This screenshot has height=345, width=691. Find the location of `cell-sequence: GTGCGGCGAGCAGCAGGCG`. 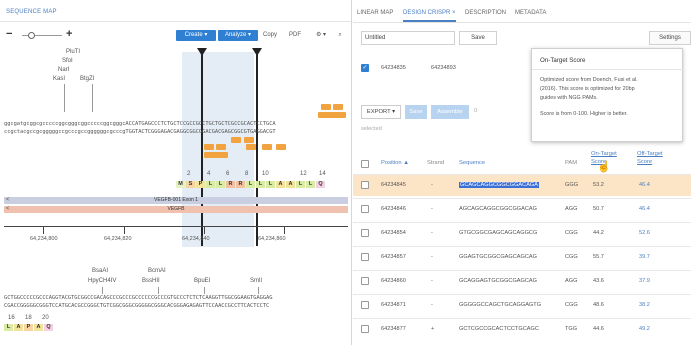

cell-sequence: GTGCGGCGAGCAGCAGGCG is located at coordinates (498, 233).